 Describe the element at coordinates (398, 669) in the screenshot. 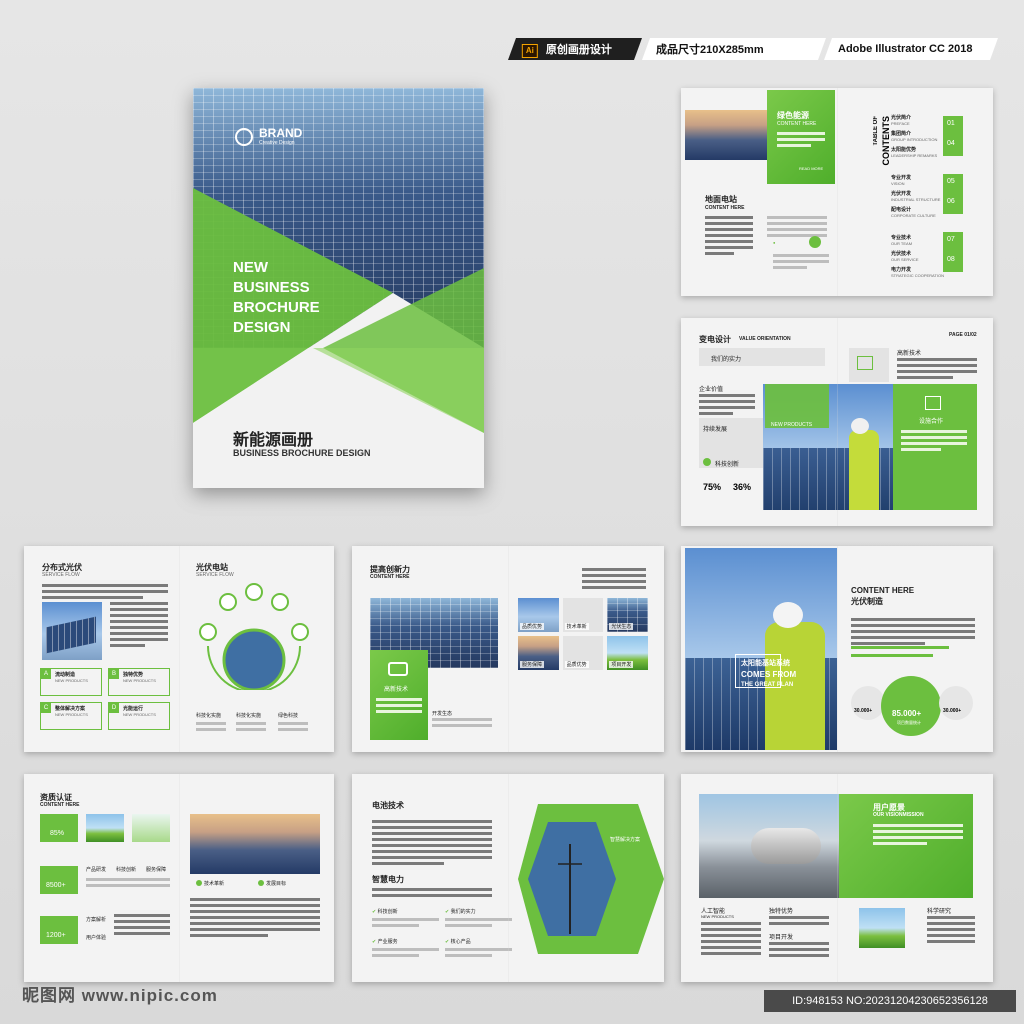

I see `chat-icon` at that location.